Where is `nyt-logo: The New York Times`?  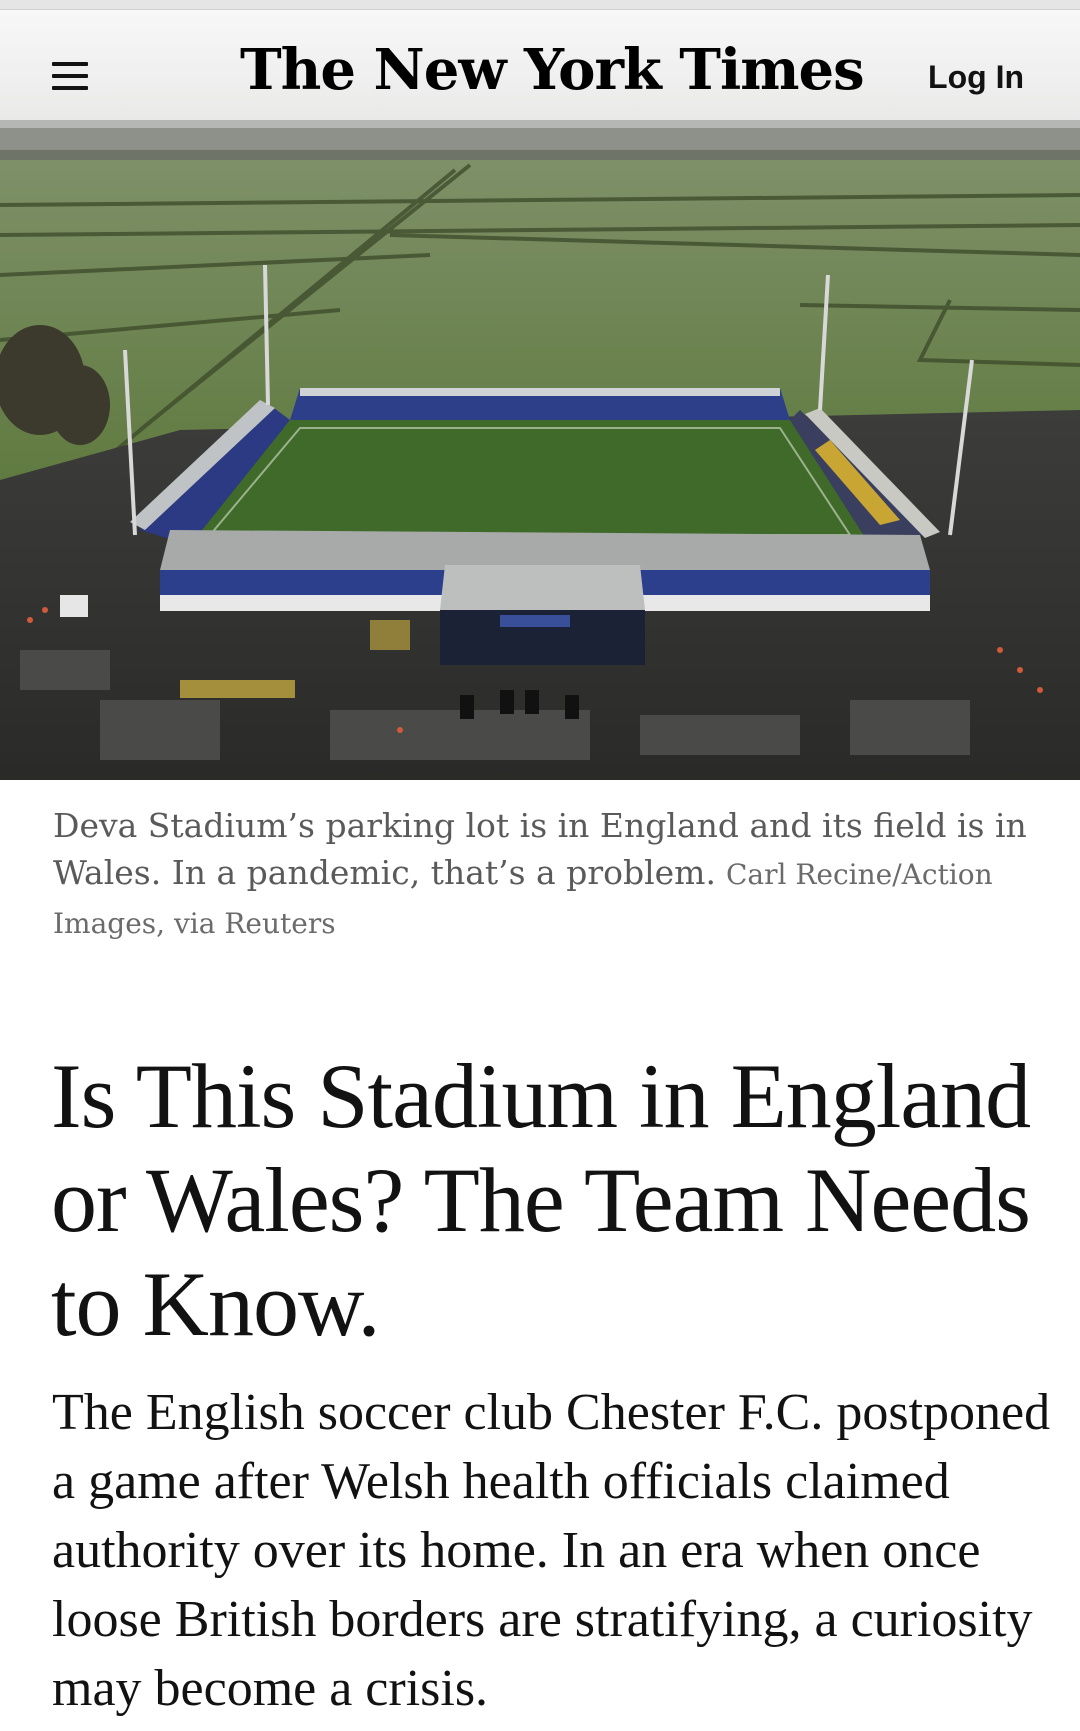
nyt-logo: The New York Times is located at coordinates (552, 70).